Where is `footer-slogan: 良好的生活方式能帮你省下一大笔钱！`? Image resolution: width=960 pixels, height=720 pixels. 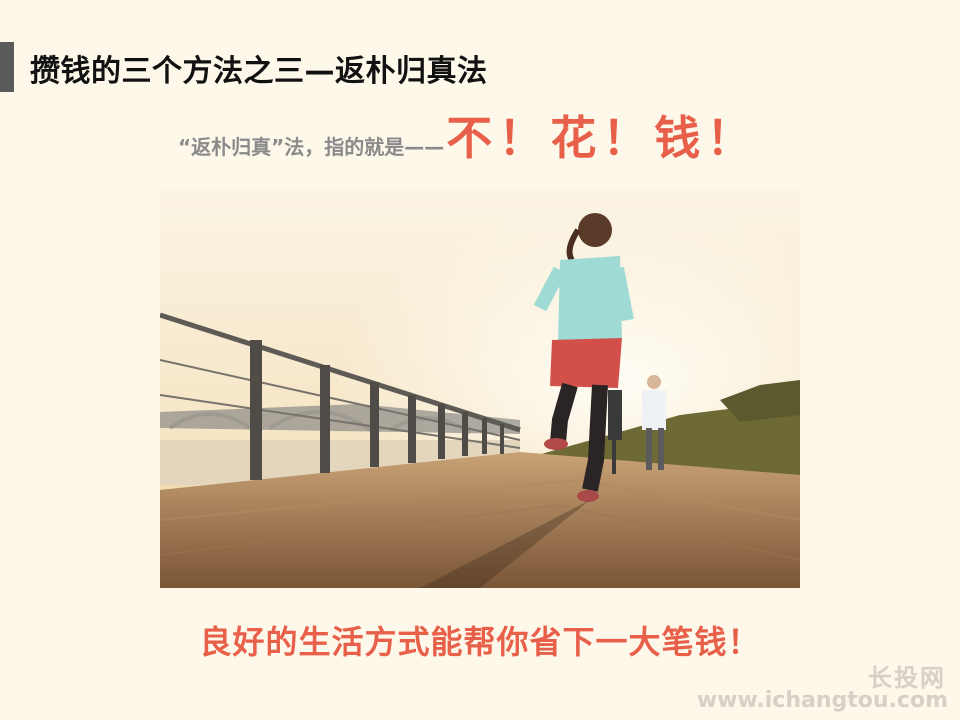 footer-slogan: 良好的生活方式能帮你省下一大笔钱！ is located at coordinates (480, 642).